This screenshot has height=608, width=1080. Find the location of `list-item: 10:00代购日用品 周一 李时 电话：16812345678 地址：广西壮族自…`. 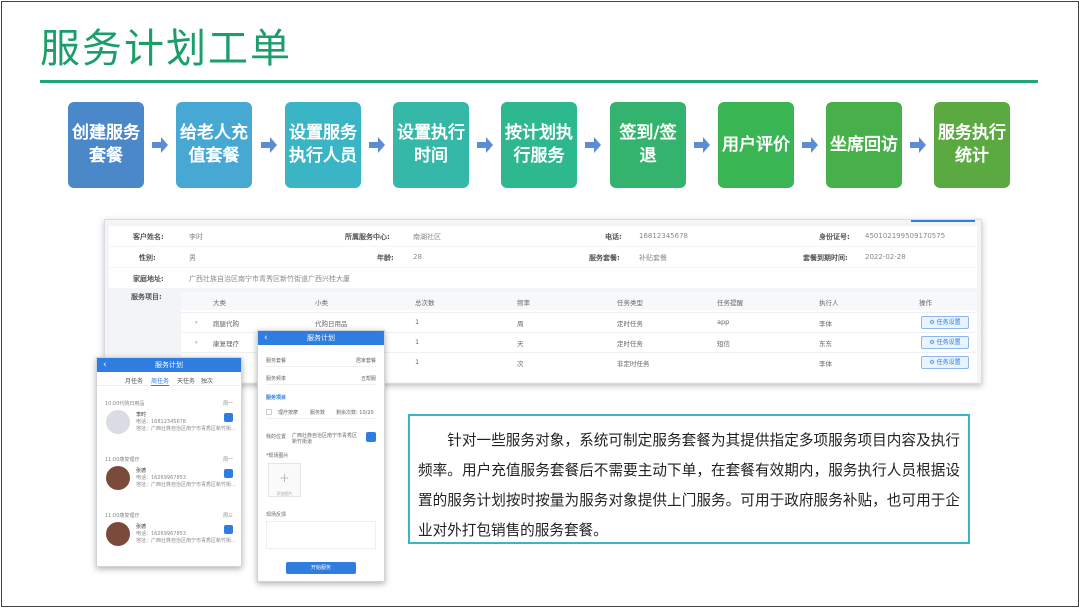

list-item: 10:00代购日用品 周一 李时 电话：16812345678 地址：广西壮族自… is located at coordinates (170, 425).